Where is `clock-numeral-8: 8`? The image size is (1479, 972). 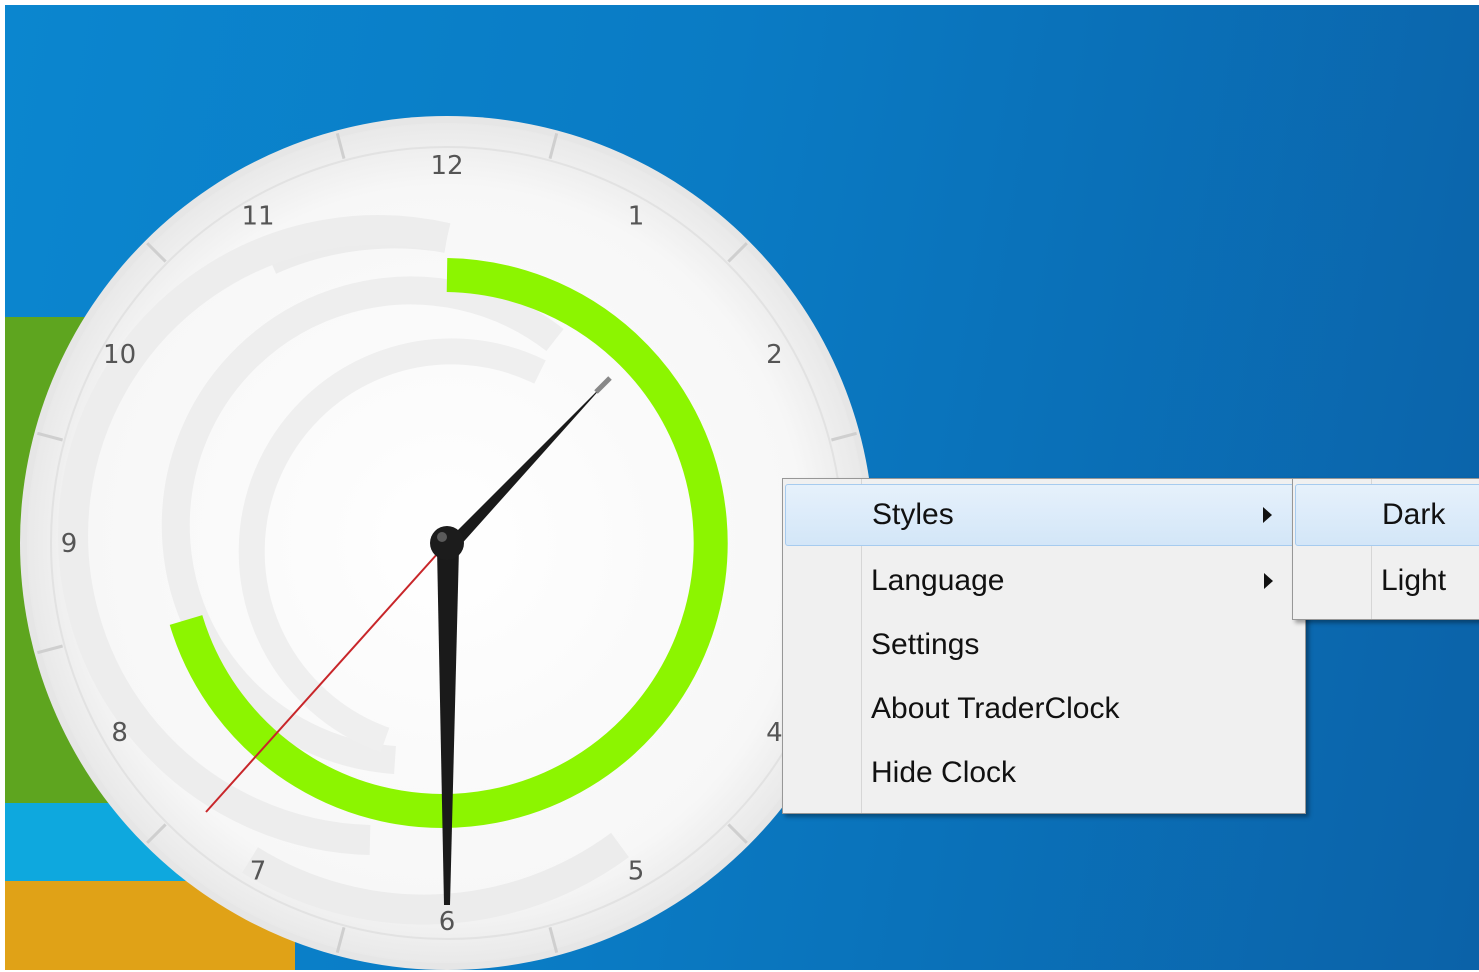
clock-numeral-8: 8 is located at coordinates (119, 733).